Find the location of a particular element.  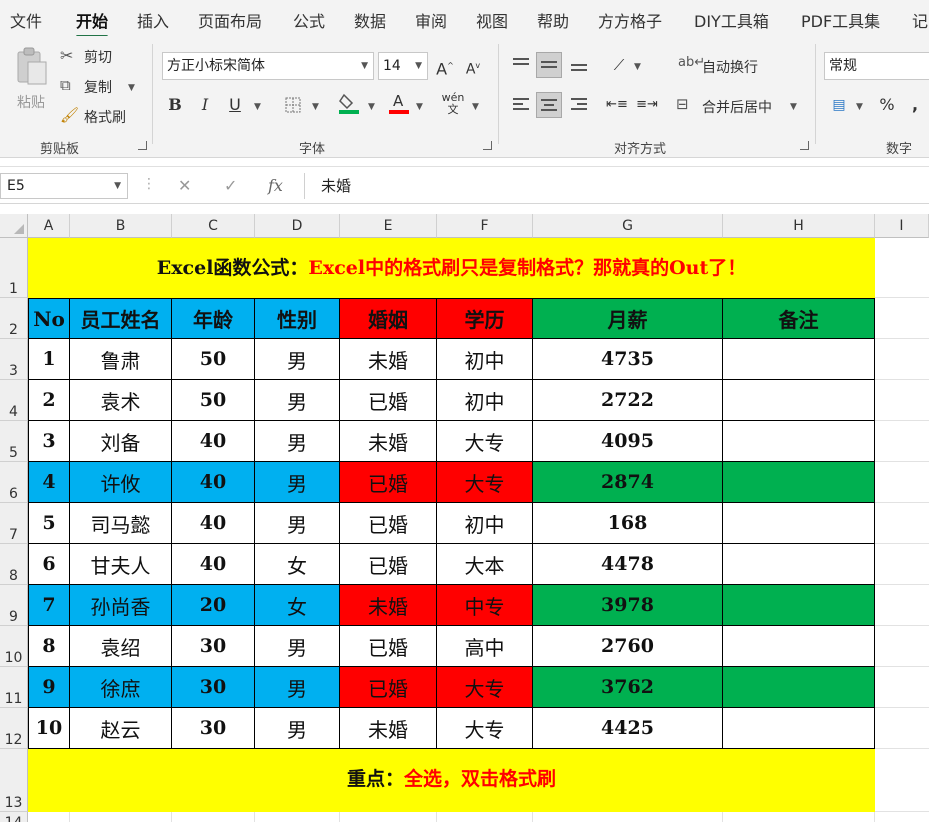

row-header-13: 13 is located at coordinates (14, 780).